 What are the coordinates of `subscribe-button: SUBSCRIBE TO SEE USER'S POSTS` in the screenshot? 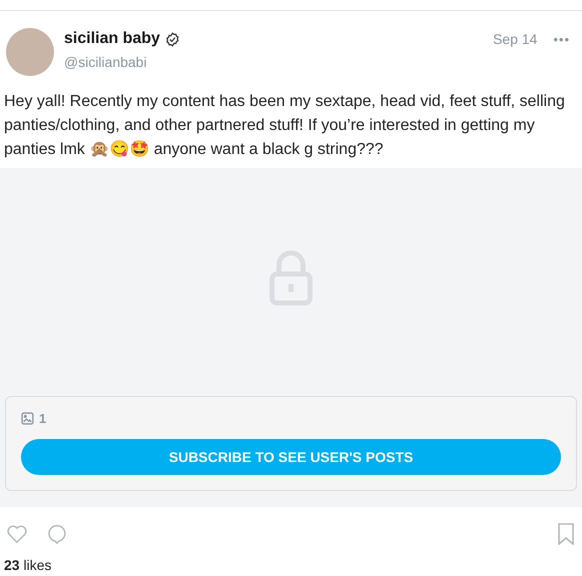 It's located at (291, 457).